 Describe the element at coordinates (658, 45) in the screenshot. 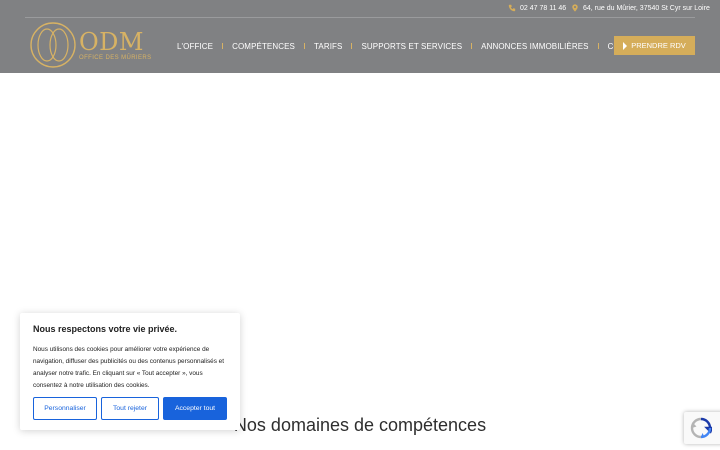

I see `book-appointment-label: PRENDRE RDV` at that location.